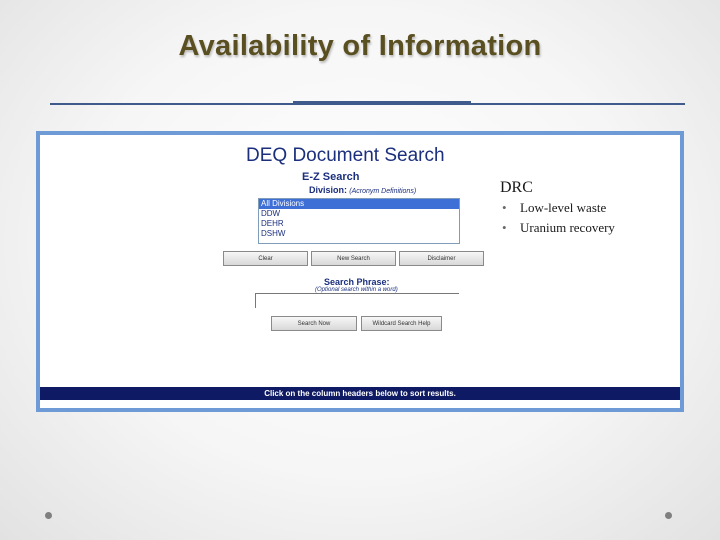  I want to click on clear-button: Clear, so click(265, 258).